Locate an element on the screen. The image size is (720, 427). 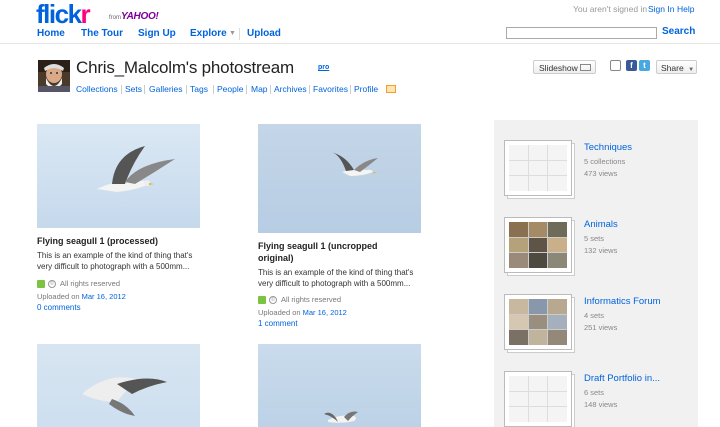
subnav-sets: Sets is located at coordinates (133, 89).